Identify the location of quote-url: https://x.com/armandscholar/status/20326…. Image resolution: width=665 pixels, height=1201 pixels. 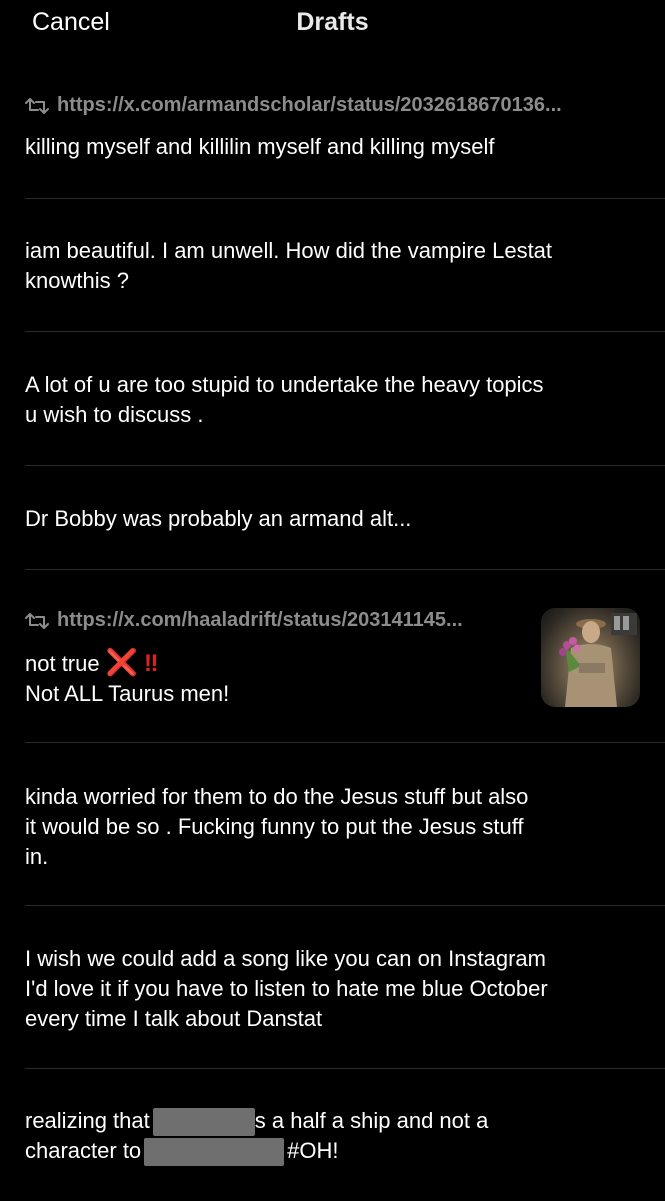
(309, 105).